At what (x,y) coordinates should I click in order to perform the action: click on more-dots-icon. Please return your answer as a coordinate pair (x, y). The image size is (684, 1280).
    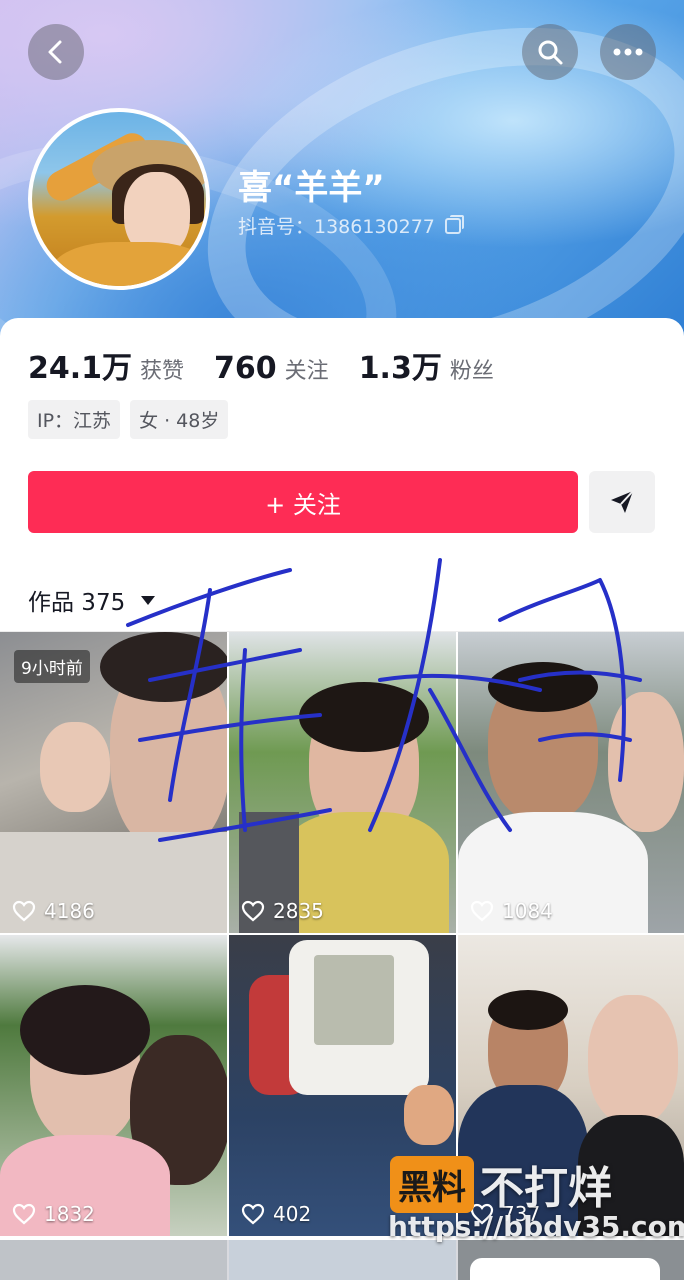
    Looking at the image, I should click on (628, 52).